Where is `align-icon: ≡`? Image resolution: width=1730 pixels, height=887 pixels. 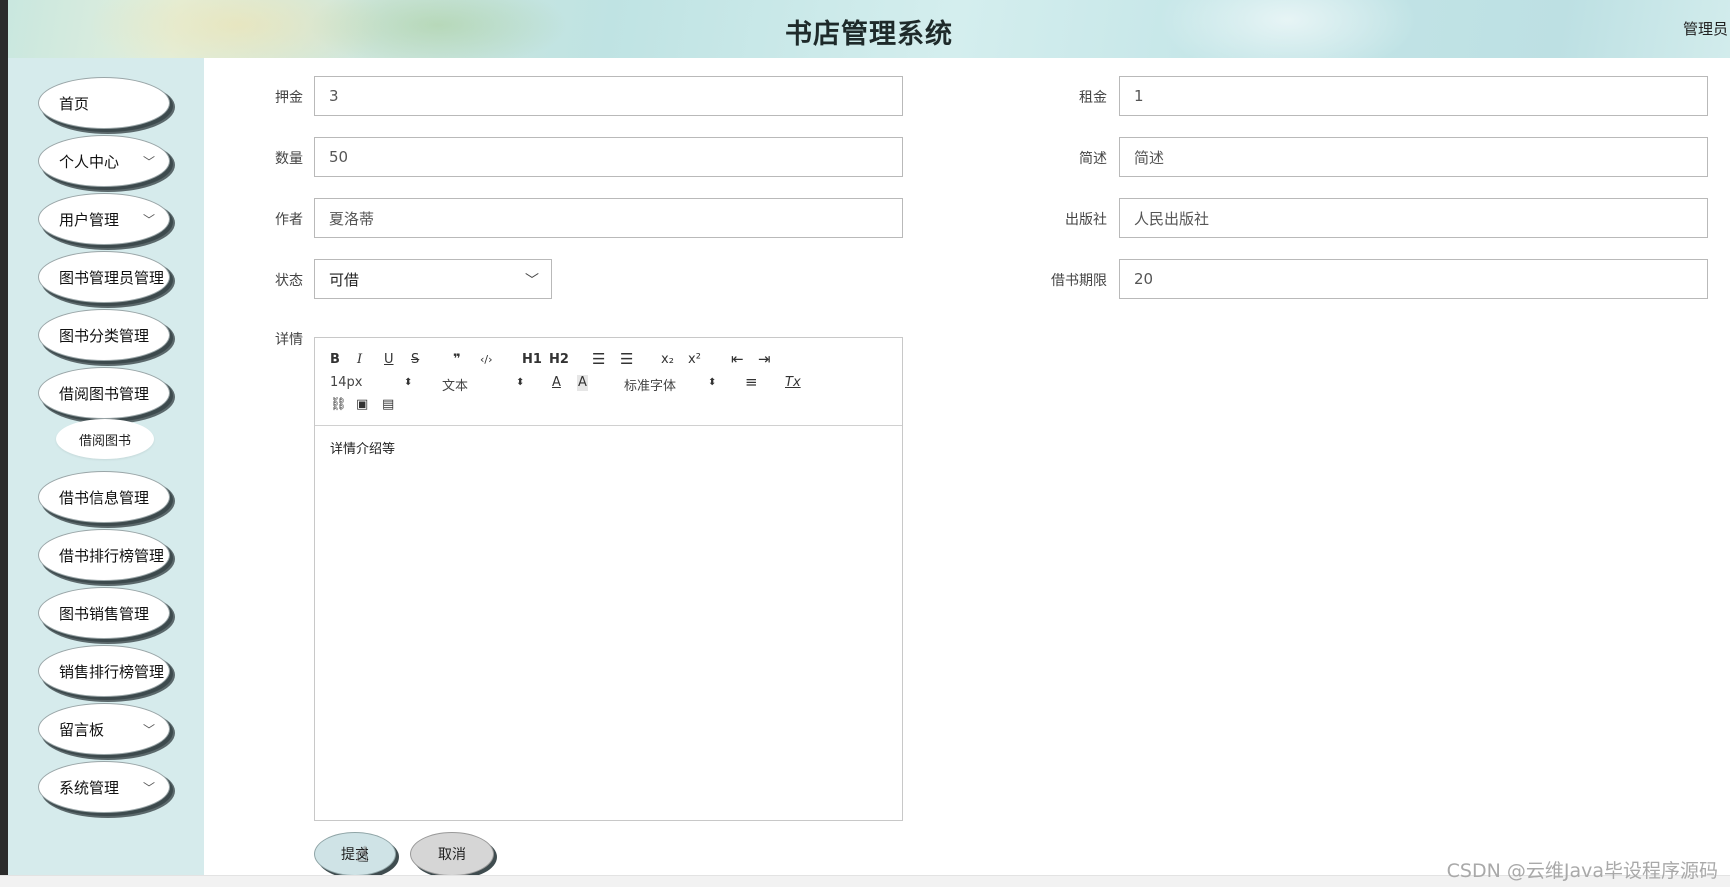
align-icon: ≡ is located at coordinates (751, 382).